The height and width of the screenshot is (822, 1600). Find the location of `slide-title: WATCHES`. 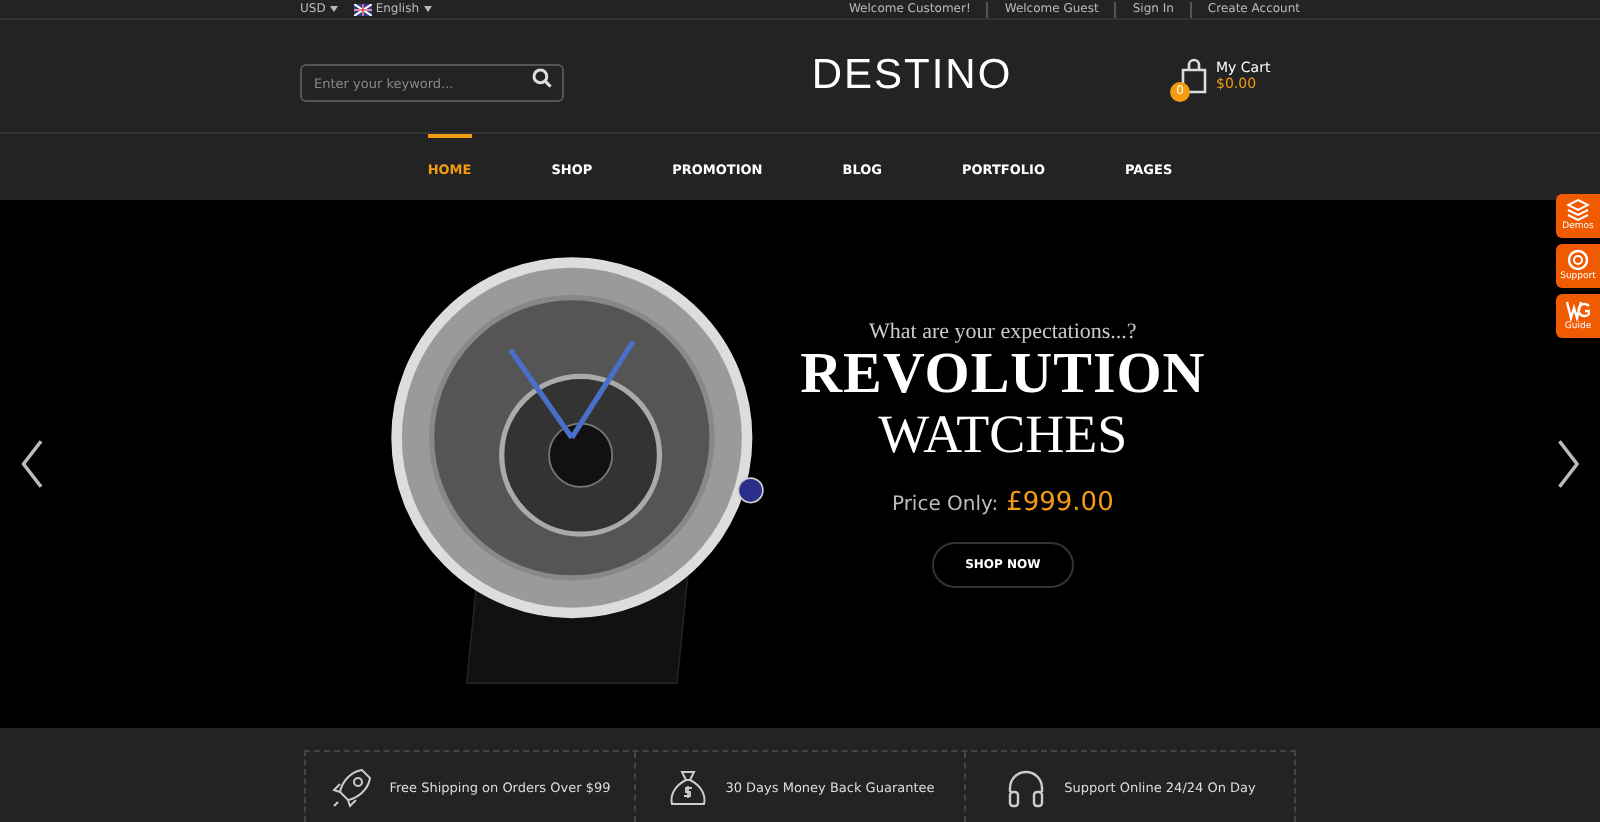

slide-title: WATCHES is located at coordinates (1003, 434).